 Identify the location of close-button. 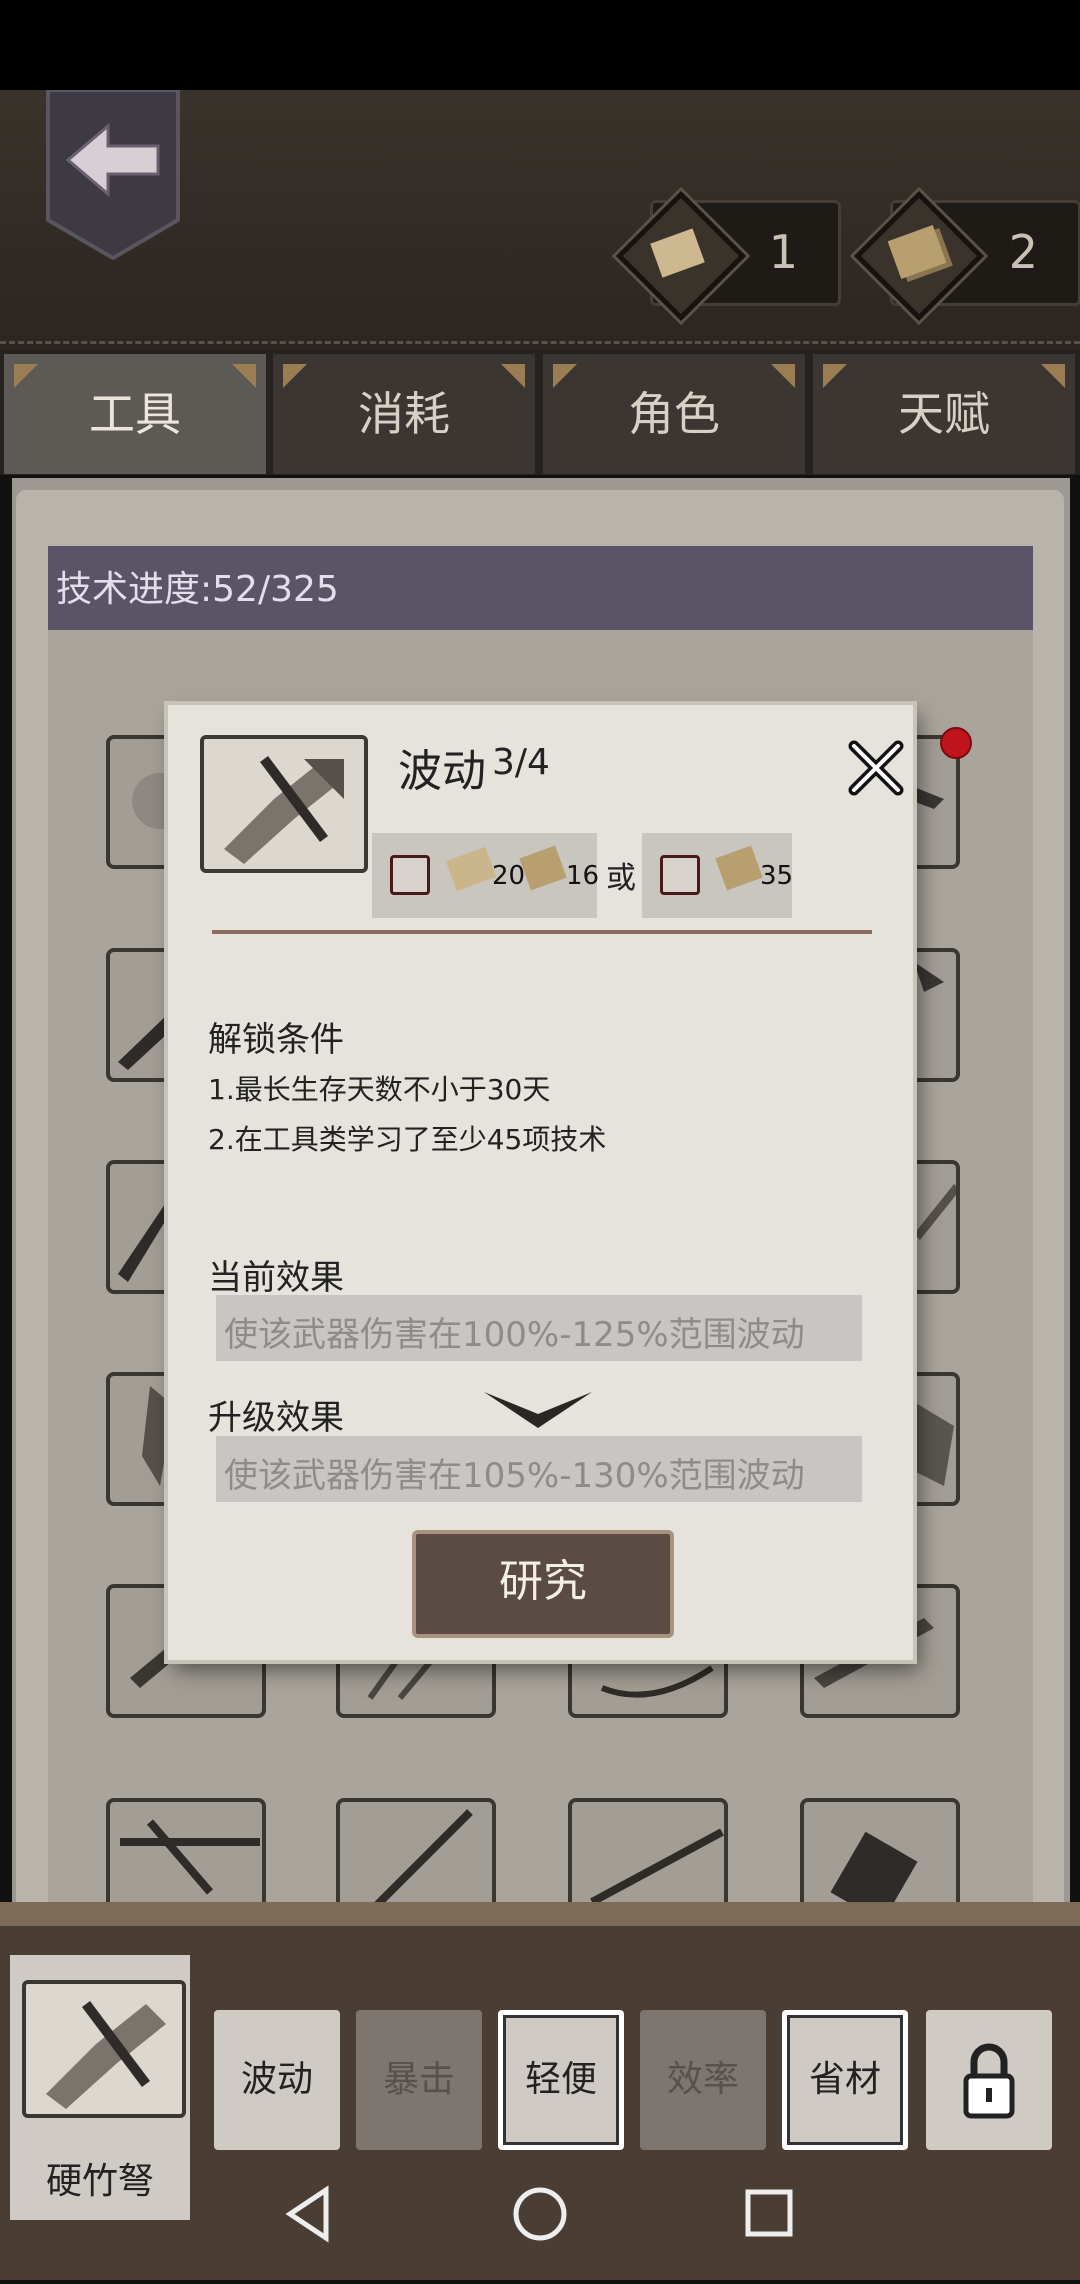
(876, 768).